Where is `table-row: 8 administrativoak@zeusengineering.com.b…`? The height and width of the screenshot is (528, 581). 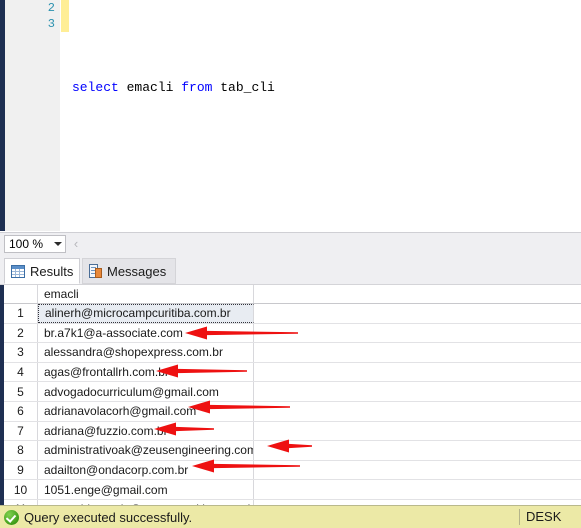
table-row: 8 administrativoak@zeusengineering.com.b… is located at coordinates (292, 451).